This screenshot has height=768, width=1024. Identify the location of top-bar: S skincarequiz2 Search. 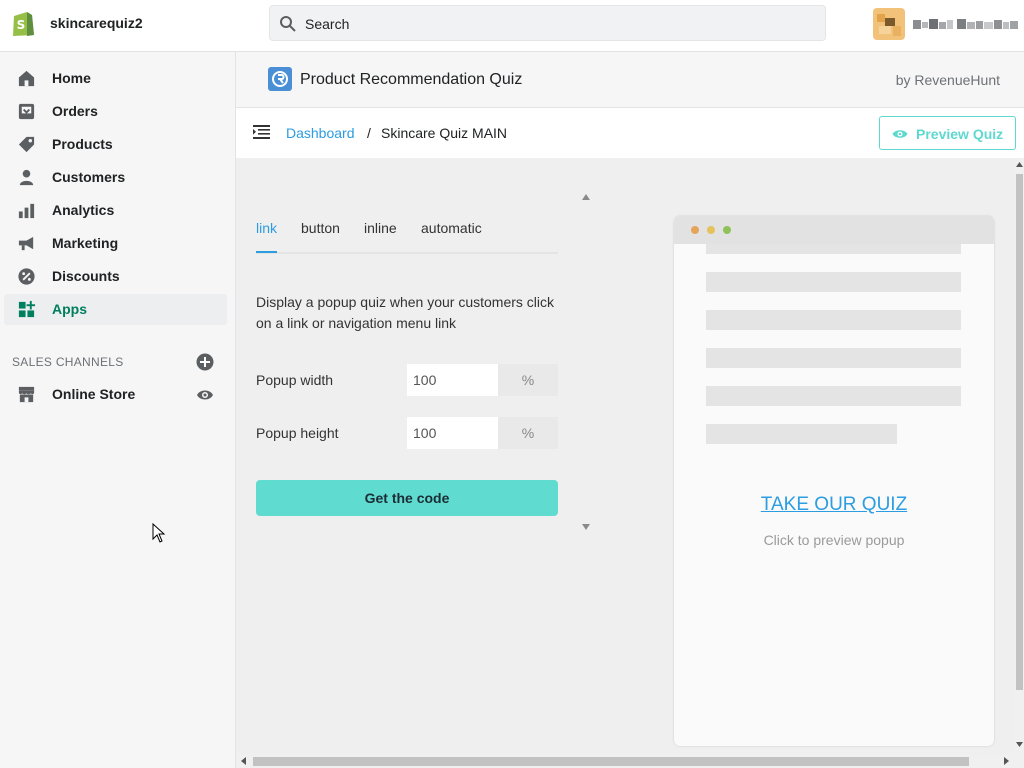
(512, 26).